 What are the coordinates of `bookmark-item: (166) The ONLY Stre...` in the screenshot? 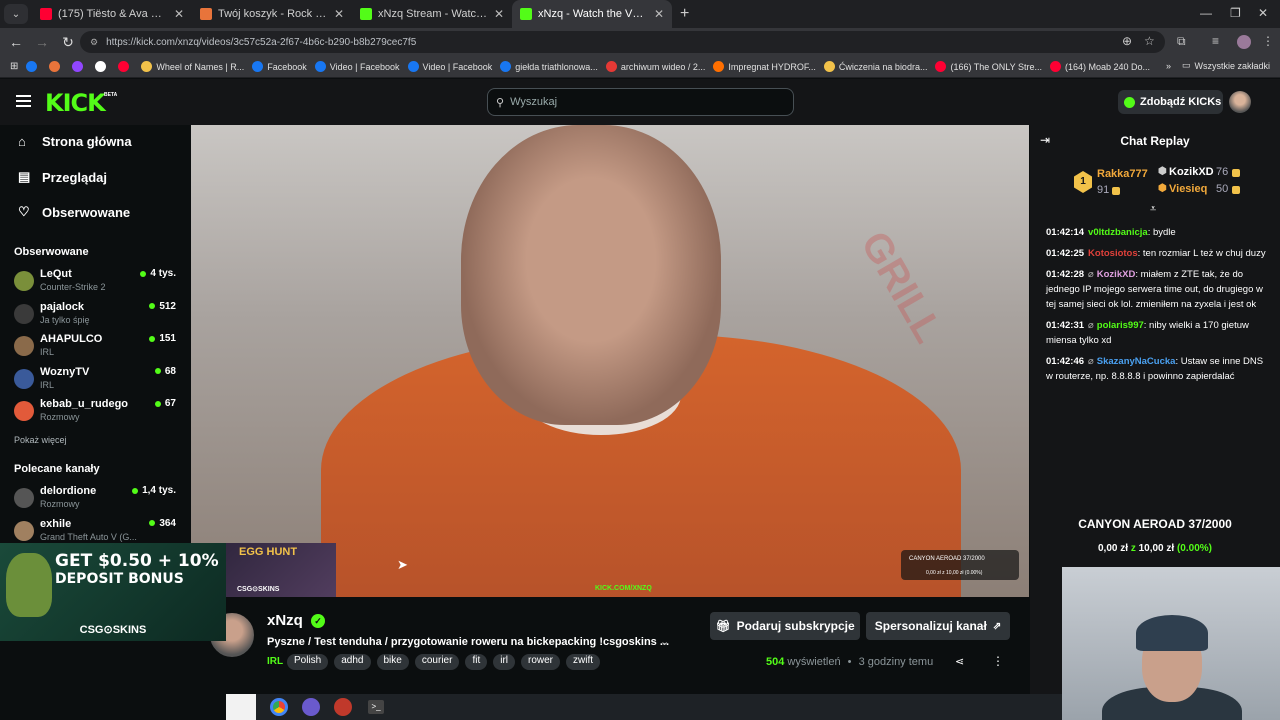 It's located at (988, 66).